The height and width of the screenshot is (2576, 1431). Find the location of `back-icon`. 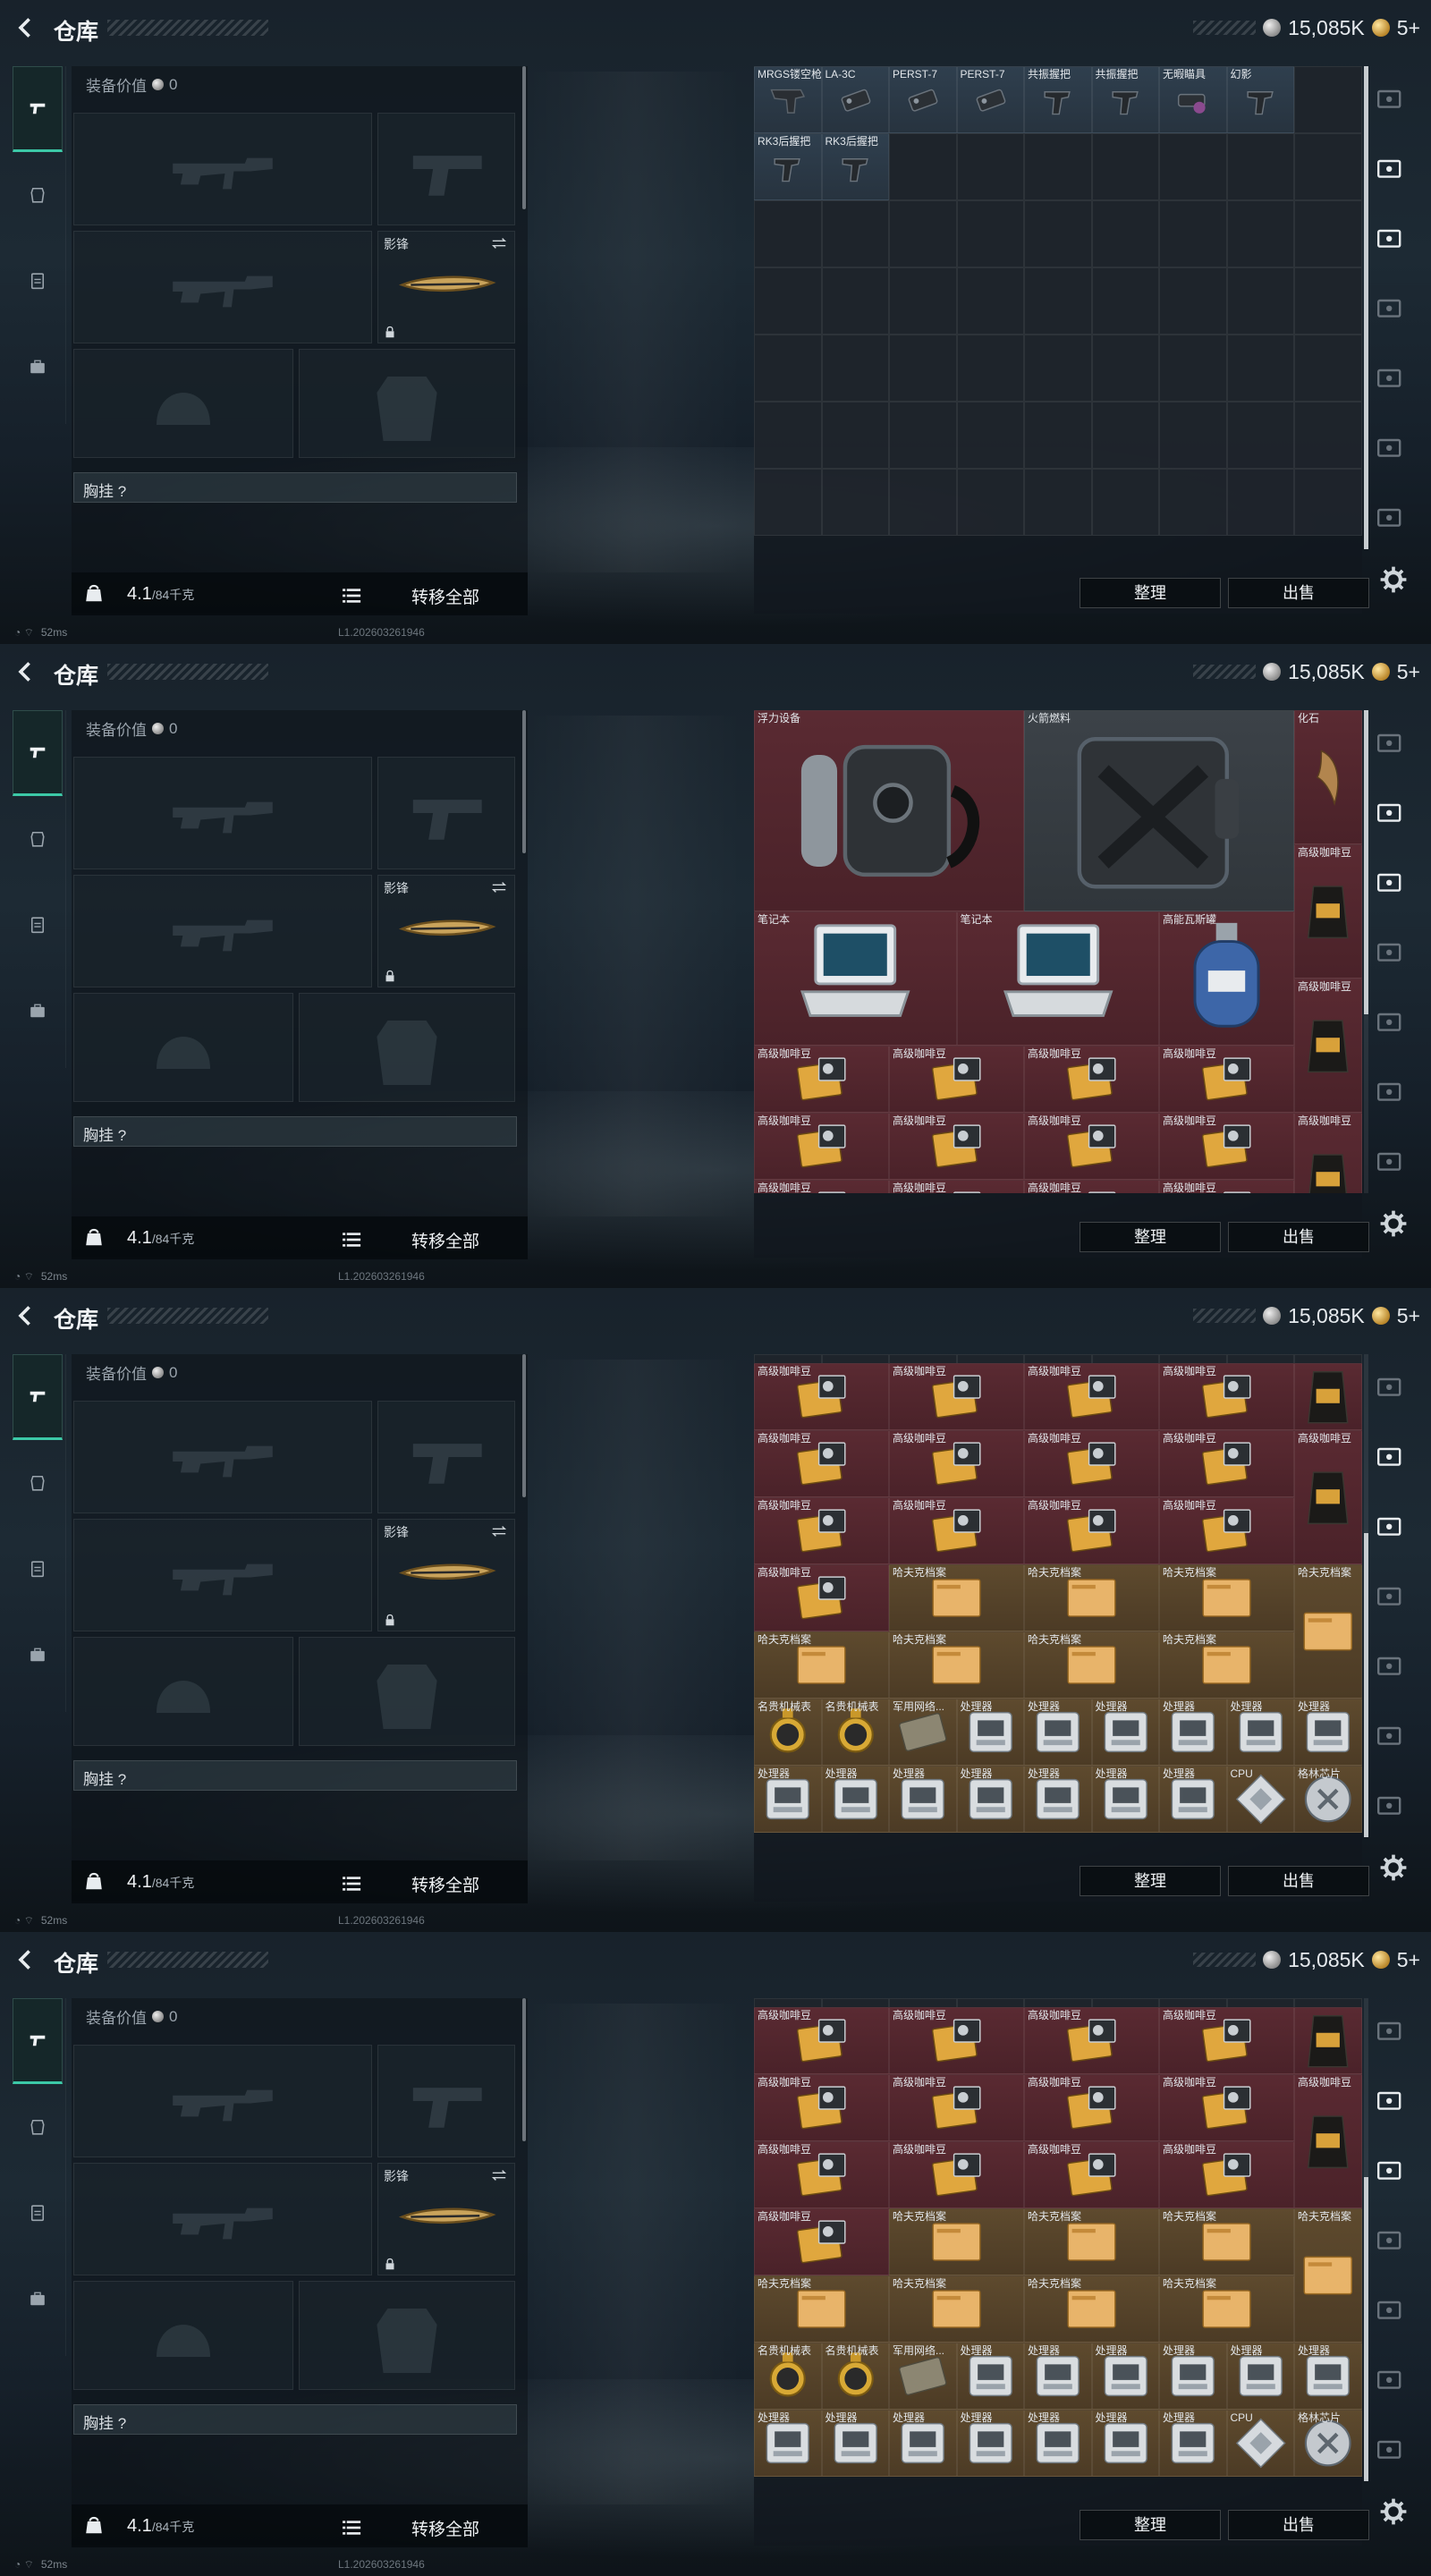

back-icon is located at coordinates (26, 1959).